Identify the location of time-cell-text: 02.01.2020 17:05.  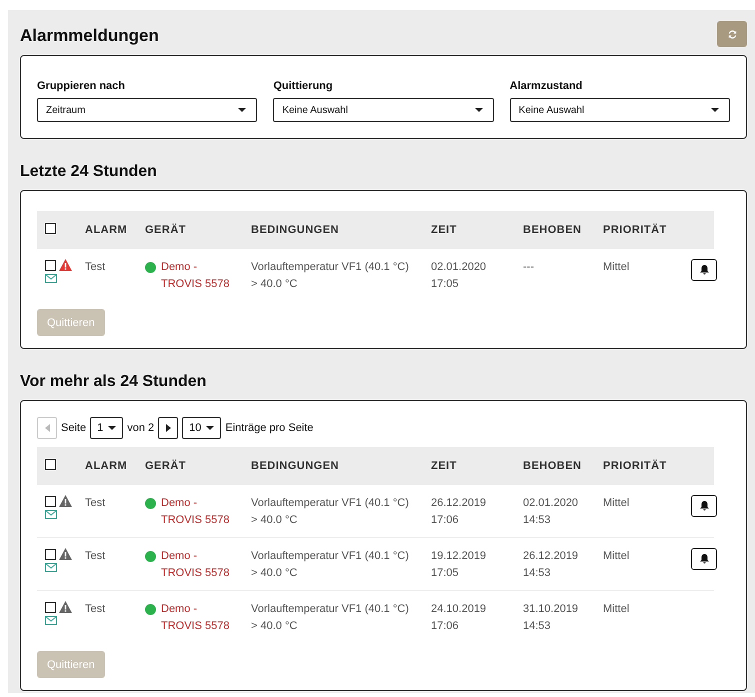
(459, 276).